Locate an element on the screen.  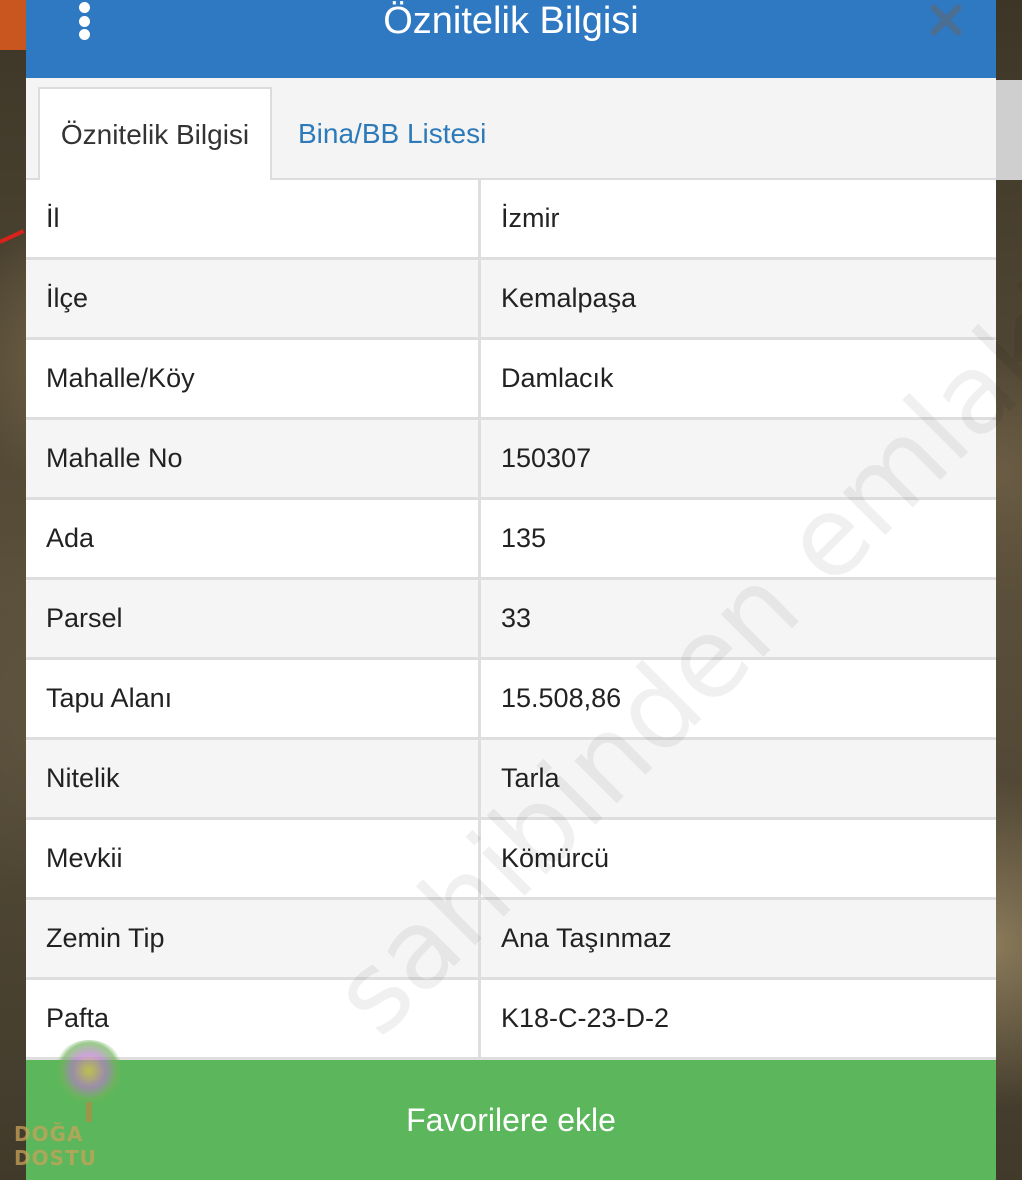
table-row: İl İzmir is located at coordinates (511, 220).